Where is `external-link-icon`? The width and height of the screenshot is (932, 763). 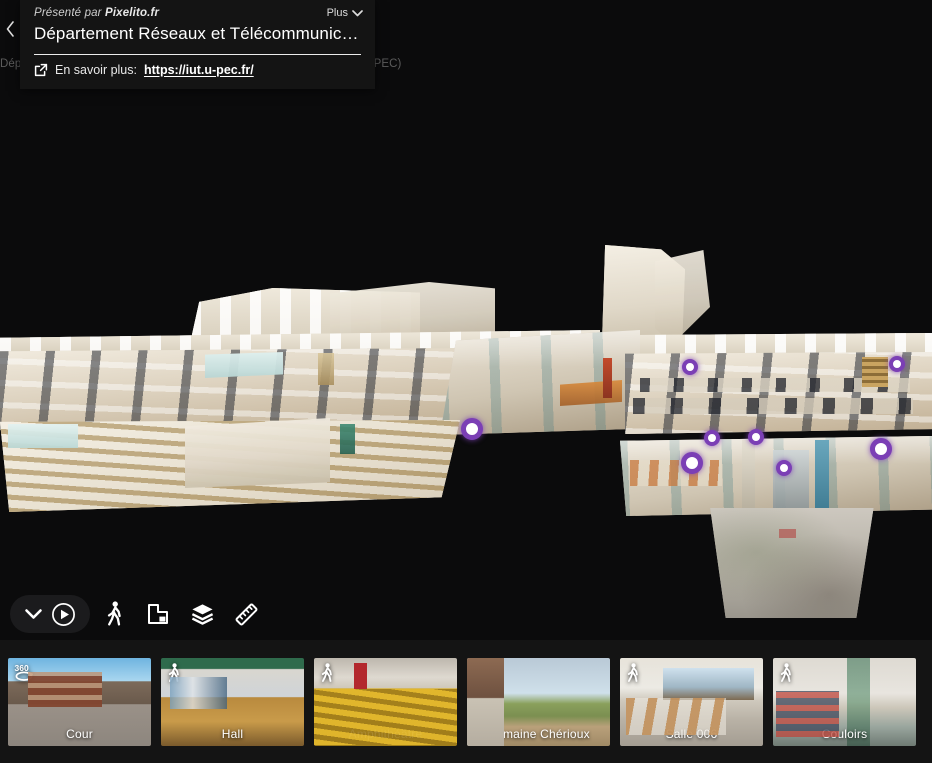
external-link-icon is located at coordinates (41, 70).